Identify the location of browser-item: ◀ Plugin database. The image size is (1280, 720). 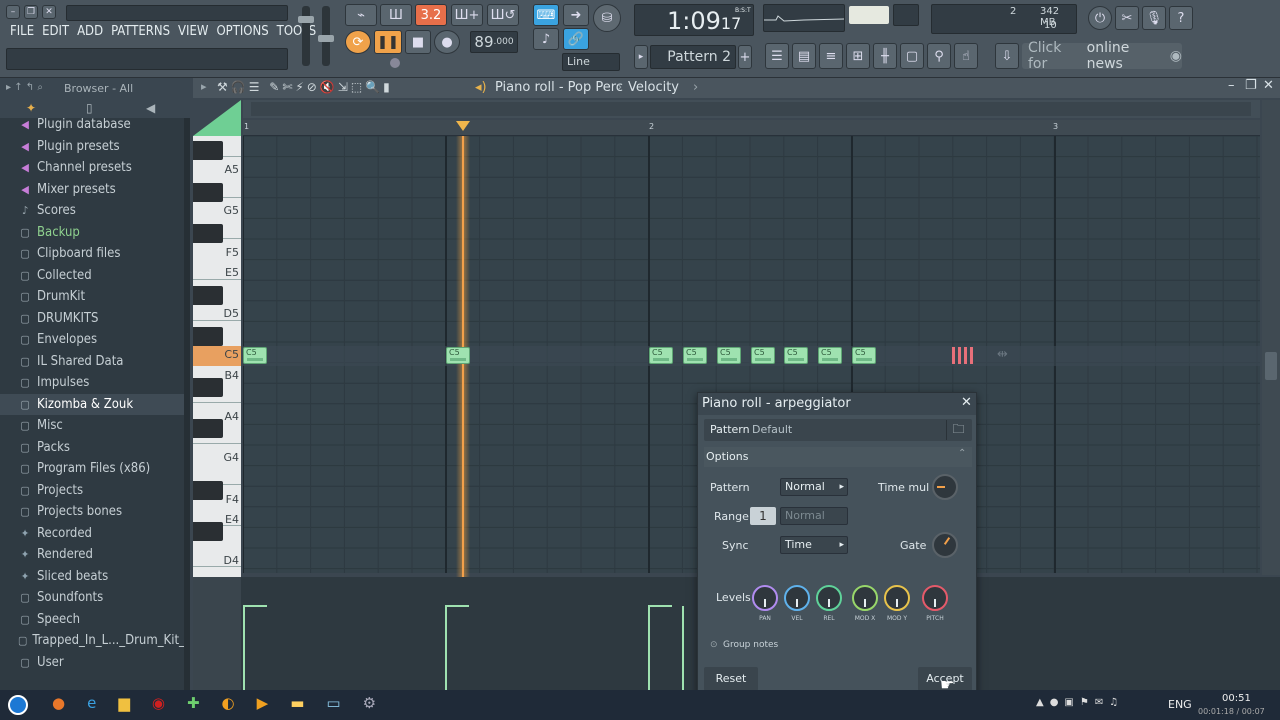
(95, 126).